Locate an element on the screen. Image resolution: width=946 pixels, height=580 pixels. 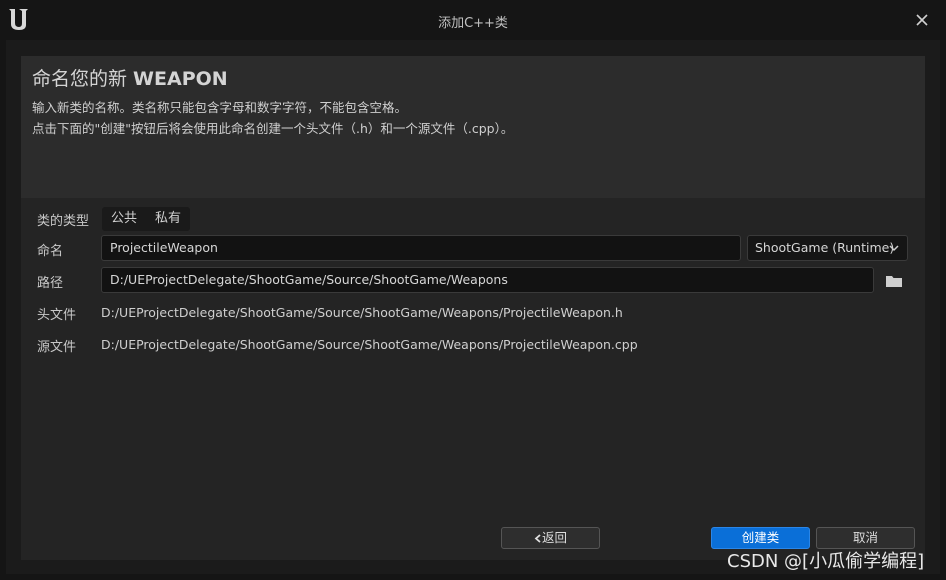
class-type-toggle: 公共 私有 is located at coordinates (146, 219).